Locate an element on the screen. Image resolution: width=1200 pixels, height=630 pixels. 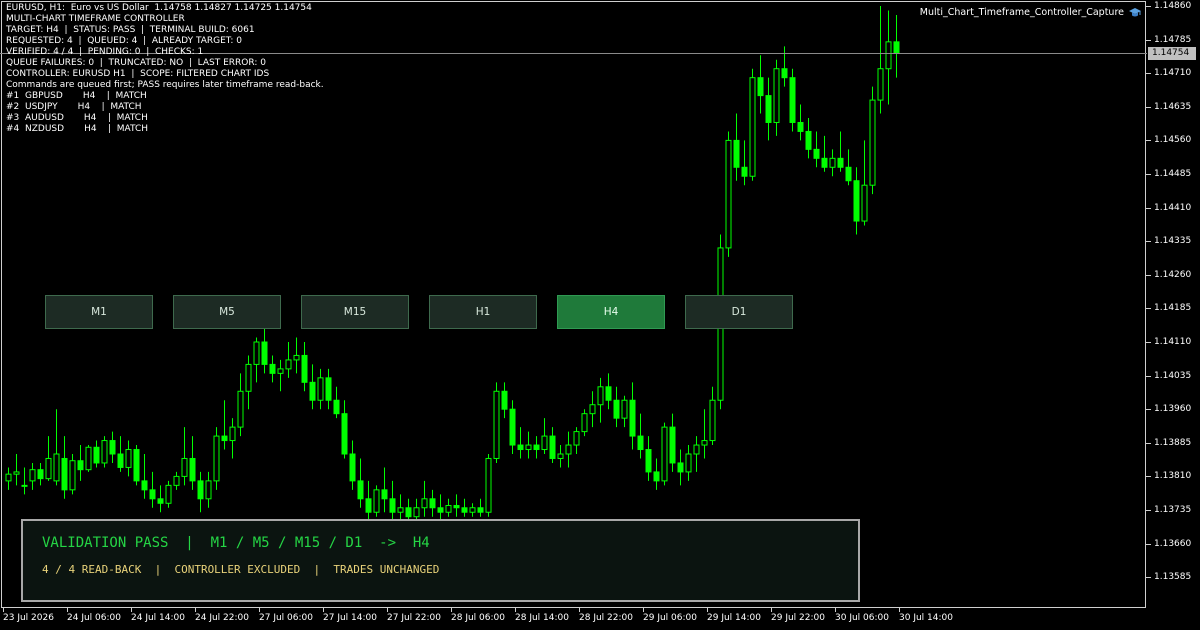
price-label: 1.14035 is located at coordinates (1173, 375).